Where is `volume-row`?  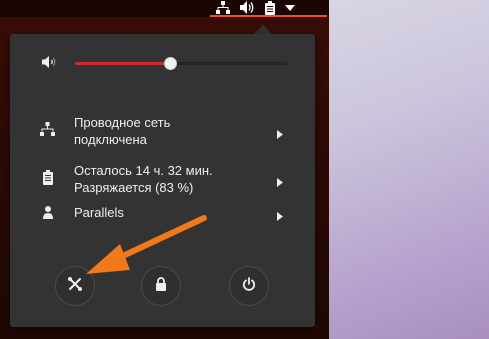
volume-row is located at coordinates (162, 63).